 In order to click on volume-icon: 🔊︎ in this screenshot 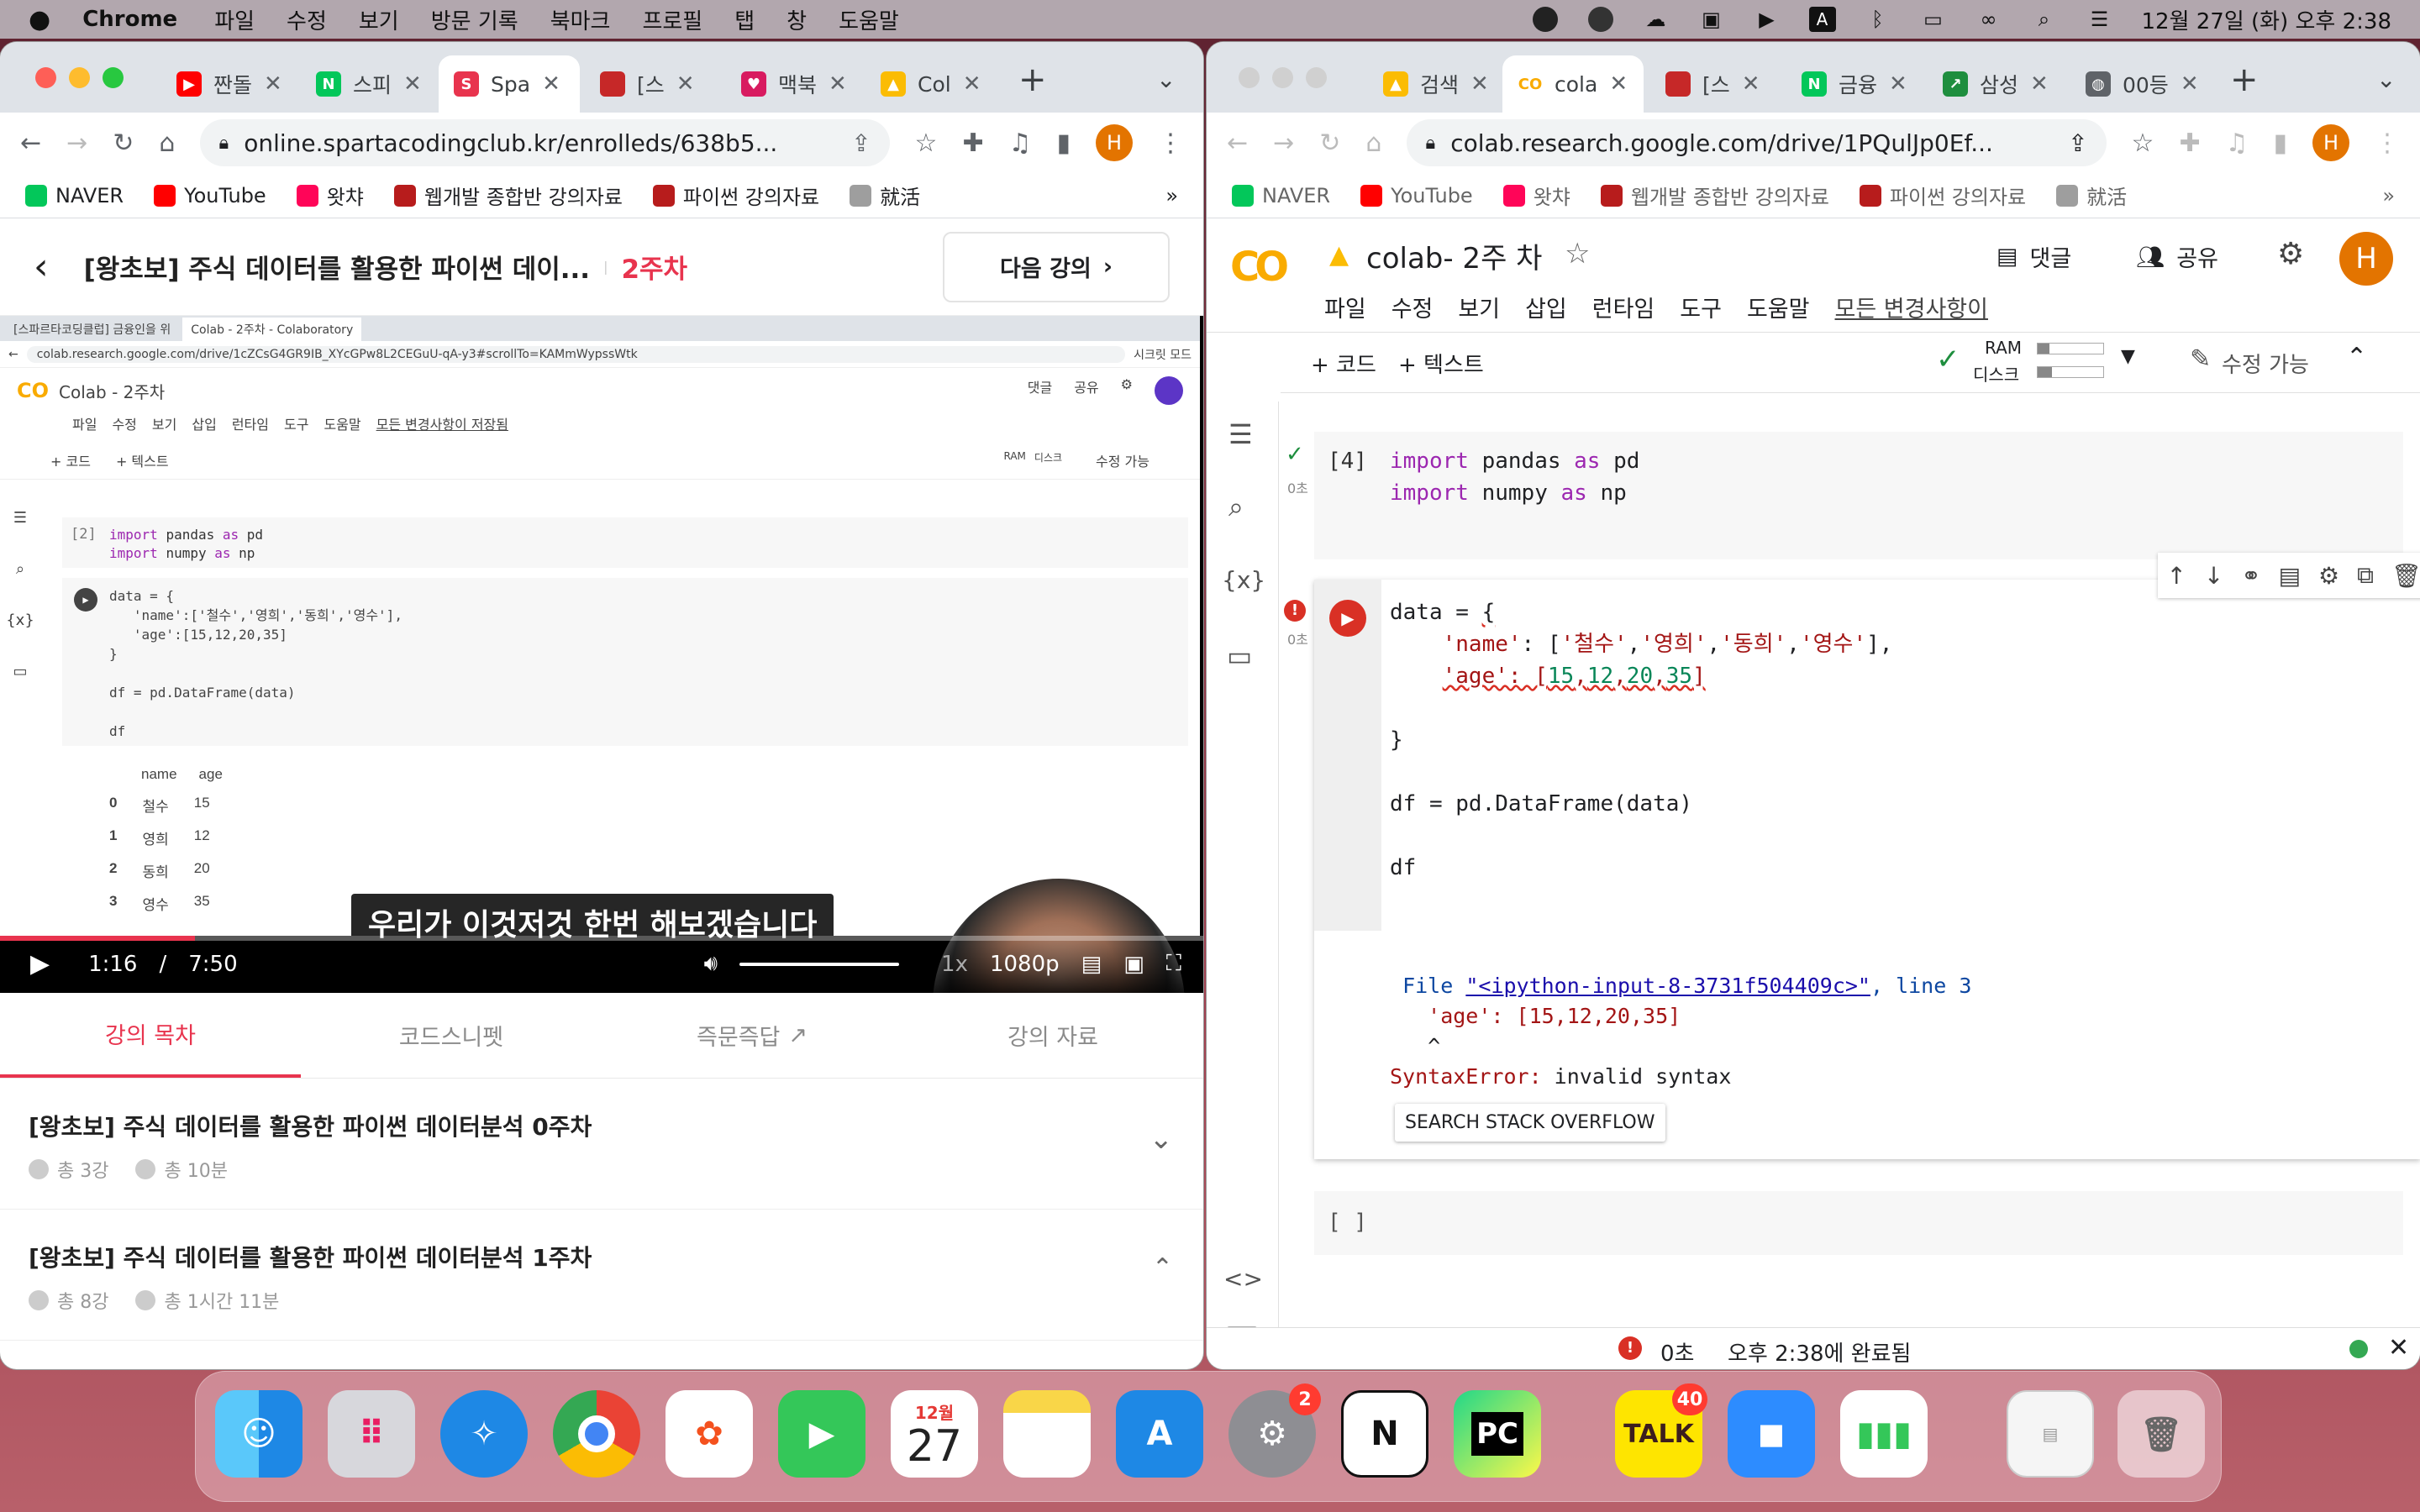, I will do `click(711, 964)`.